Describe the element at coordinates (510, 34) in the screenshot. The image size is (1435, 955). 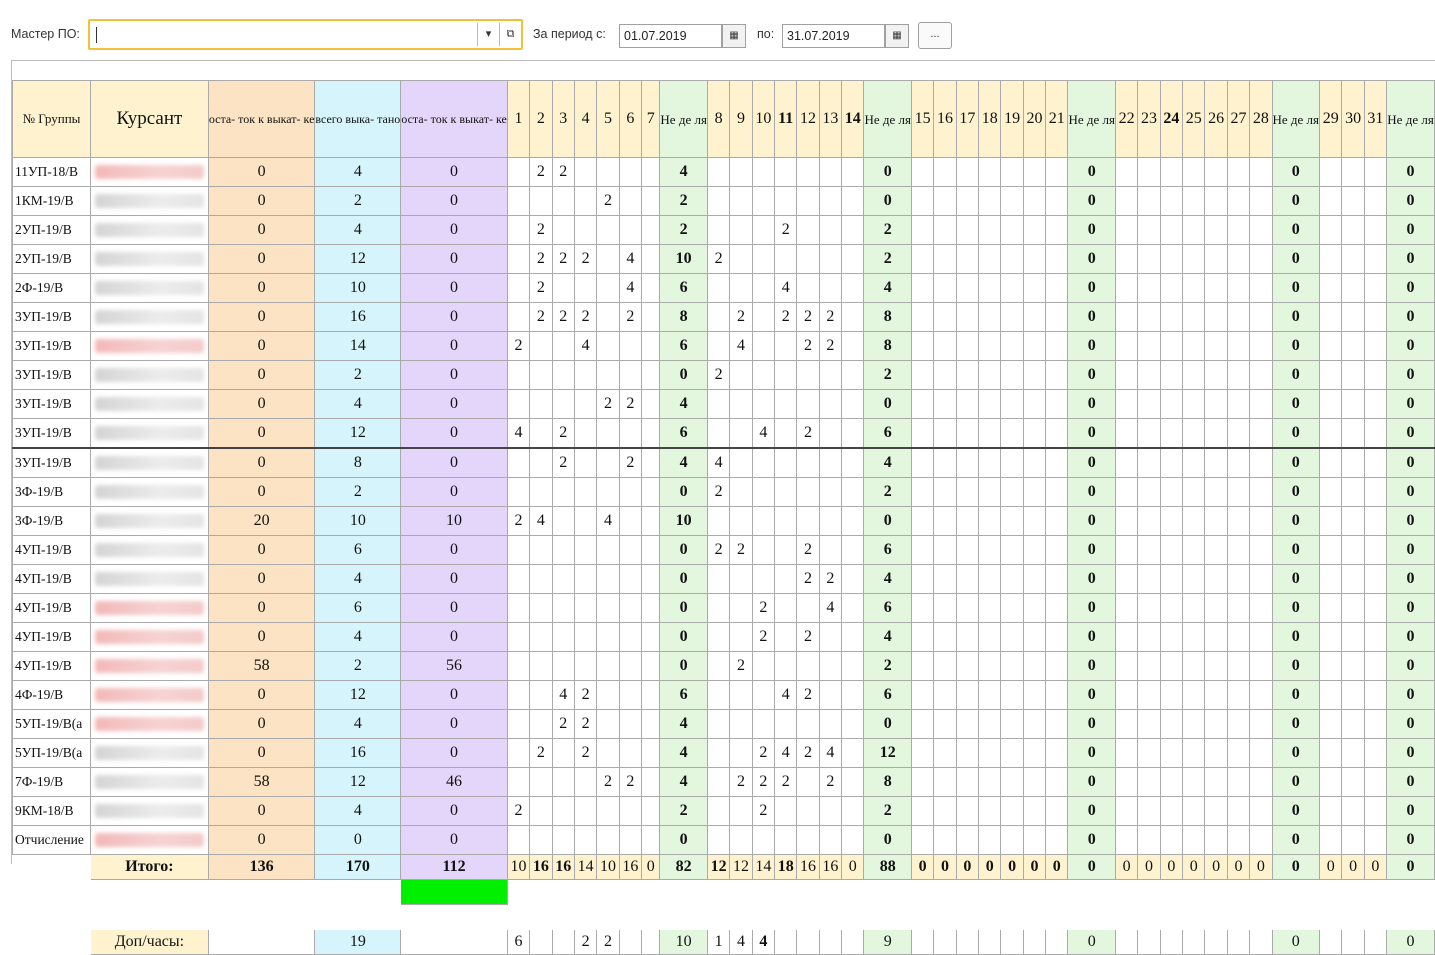
I see `open-form-icon: ⧉` at that location.